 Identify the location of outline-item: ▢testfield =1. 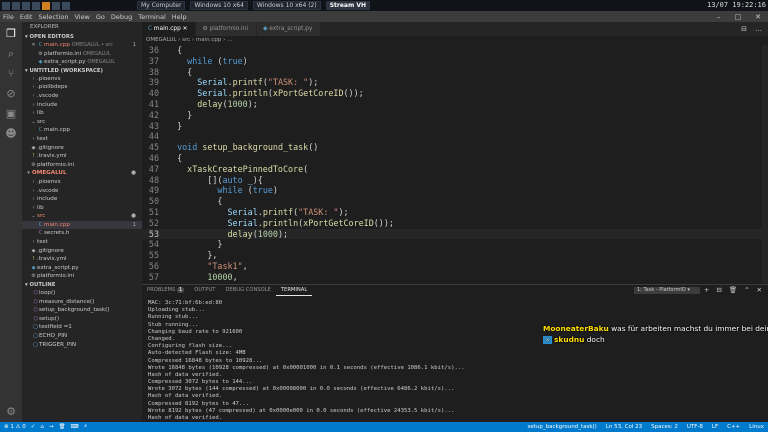
(82, 327).